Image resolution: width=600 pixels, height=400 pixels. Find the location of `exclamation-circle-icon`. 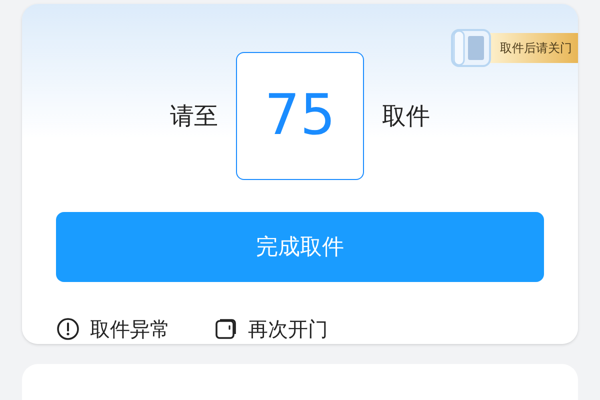

exclamation-circle-icon is located at coordinates (68, 329).